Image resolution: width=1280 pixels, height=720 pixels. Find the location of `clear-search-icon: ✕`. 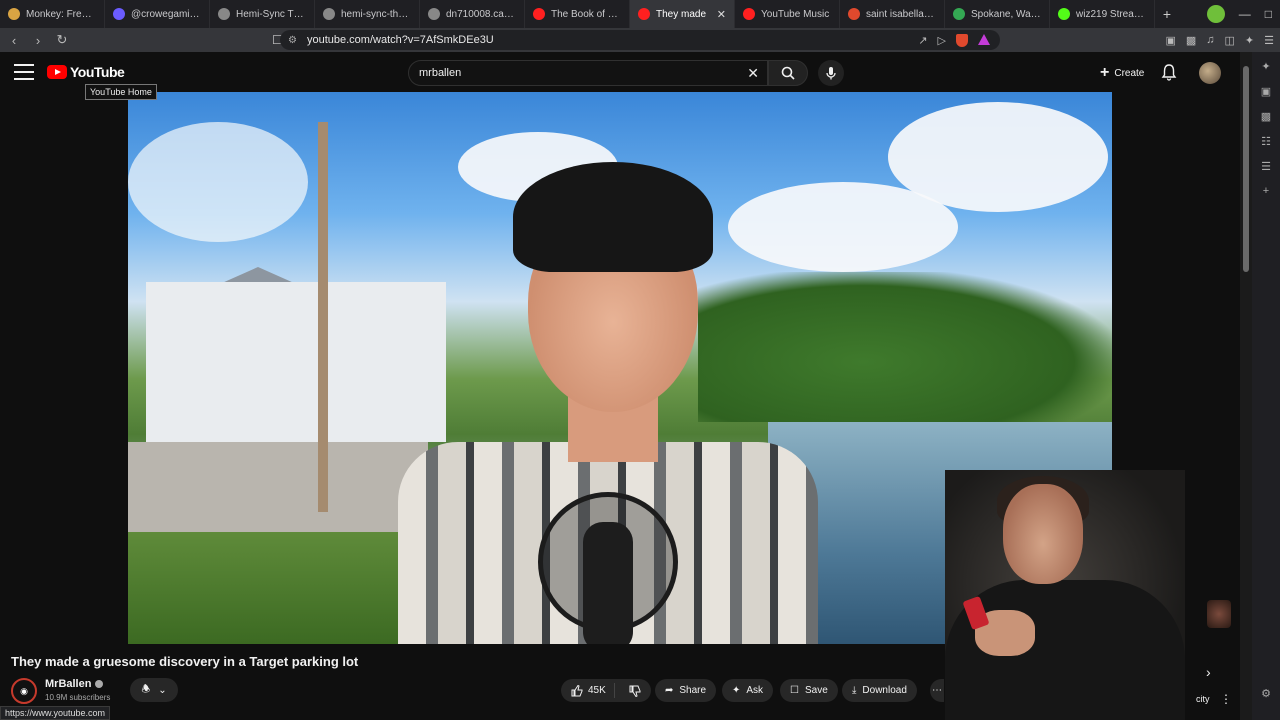

clear-search-icon: ✕ is located at coordinates (753, 73).